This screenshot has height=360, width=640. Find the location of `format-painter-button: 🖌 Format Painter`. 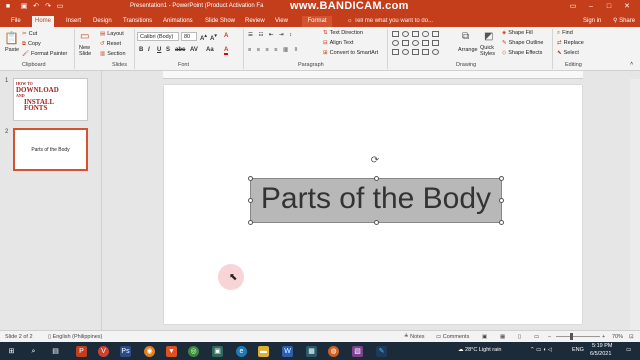

format-painter-button: 🖌 Format Painter is located at coordinates (44, 54).